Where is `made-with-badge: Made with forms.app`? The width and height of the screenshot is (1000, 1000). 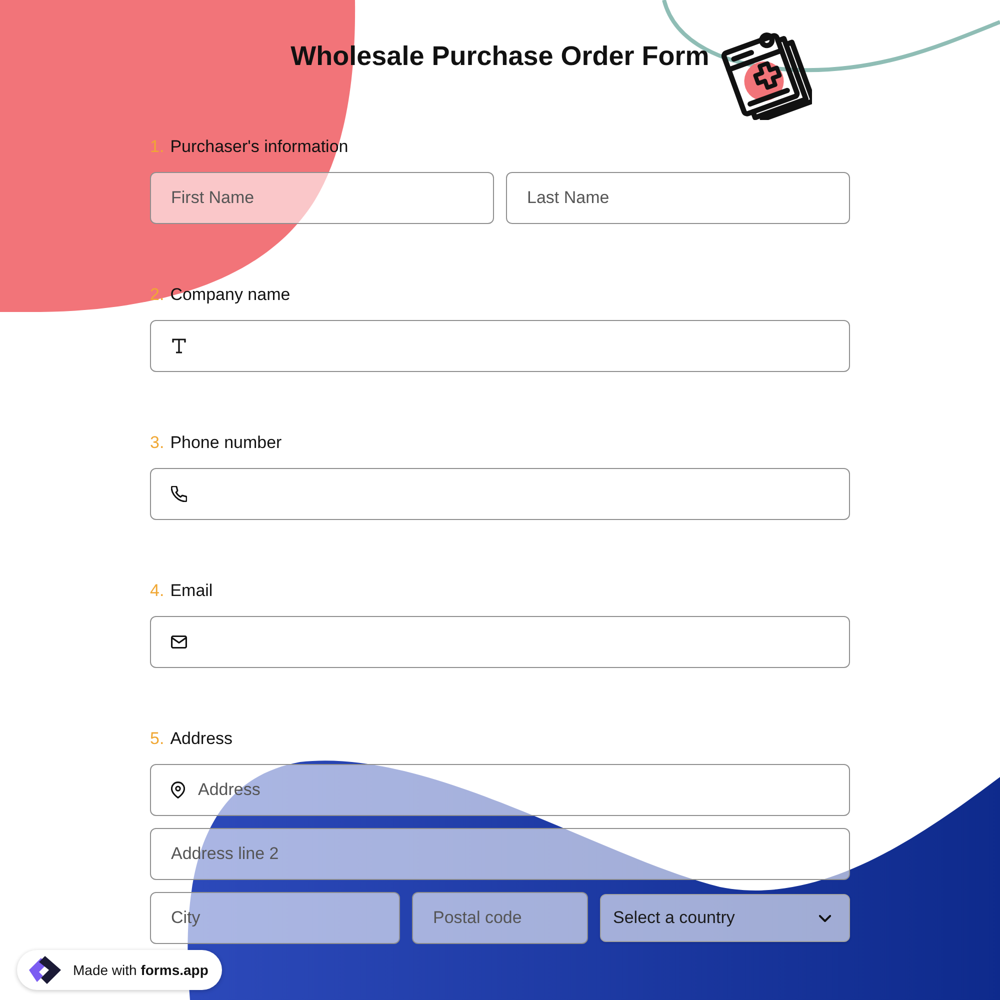
made-with-badge: Made with forms.app is located at coordinates (119, 970).